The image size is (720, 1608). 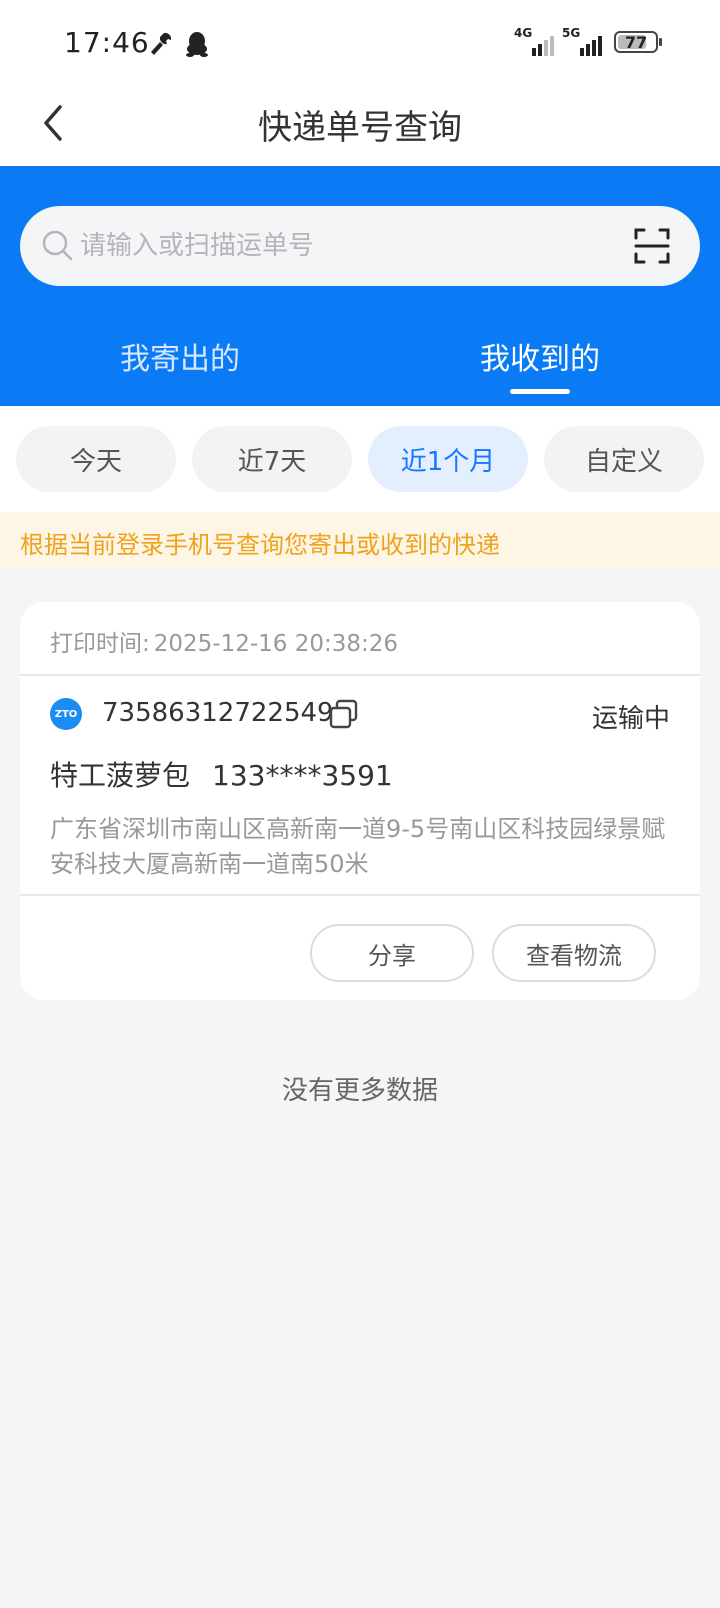 What do you see at coordinates (534, 41) in the screenshot?
I see `network-4g-icon: 4G` at bounding box center [534, 41].